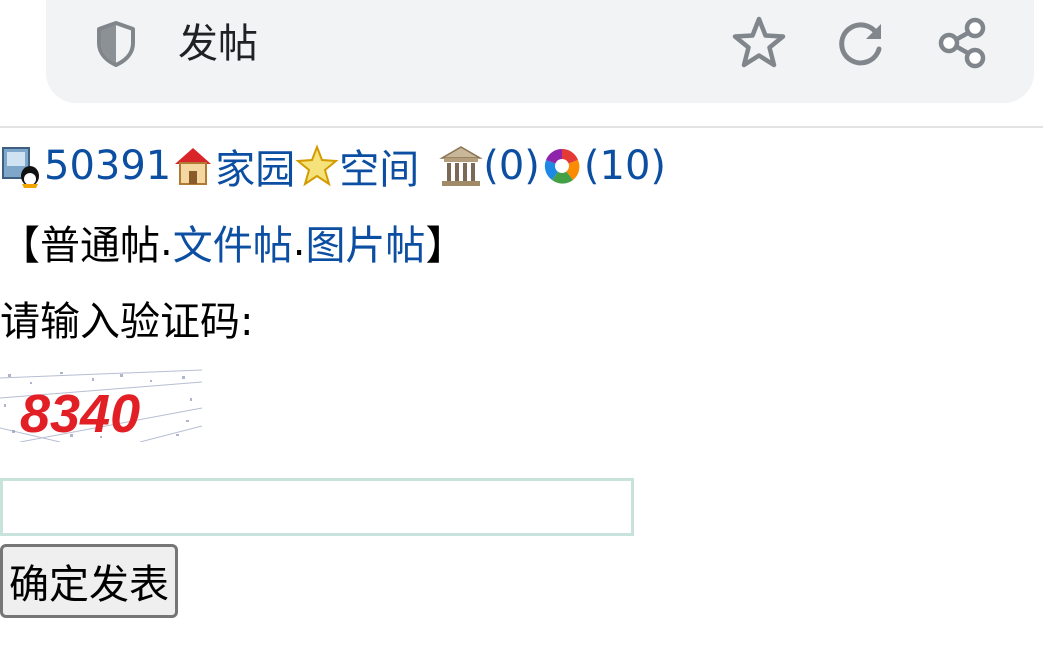  I want to click on captcha-image: 8340, so click(101, 406).